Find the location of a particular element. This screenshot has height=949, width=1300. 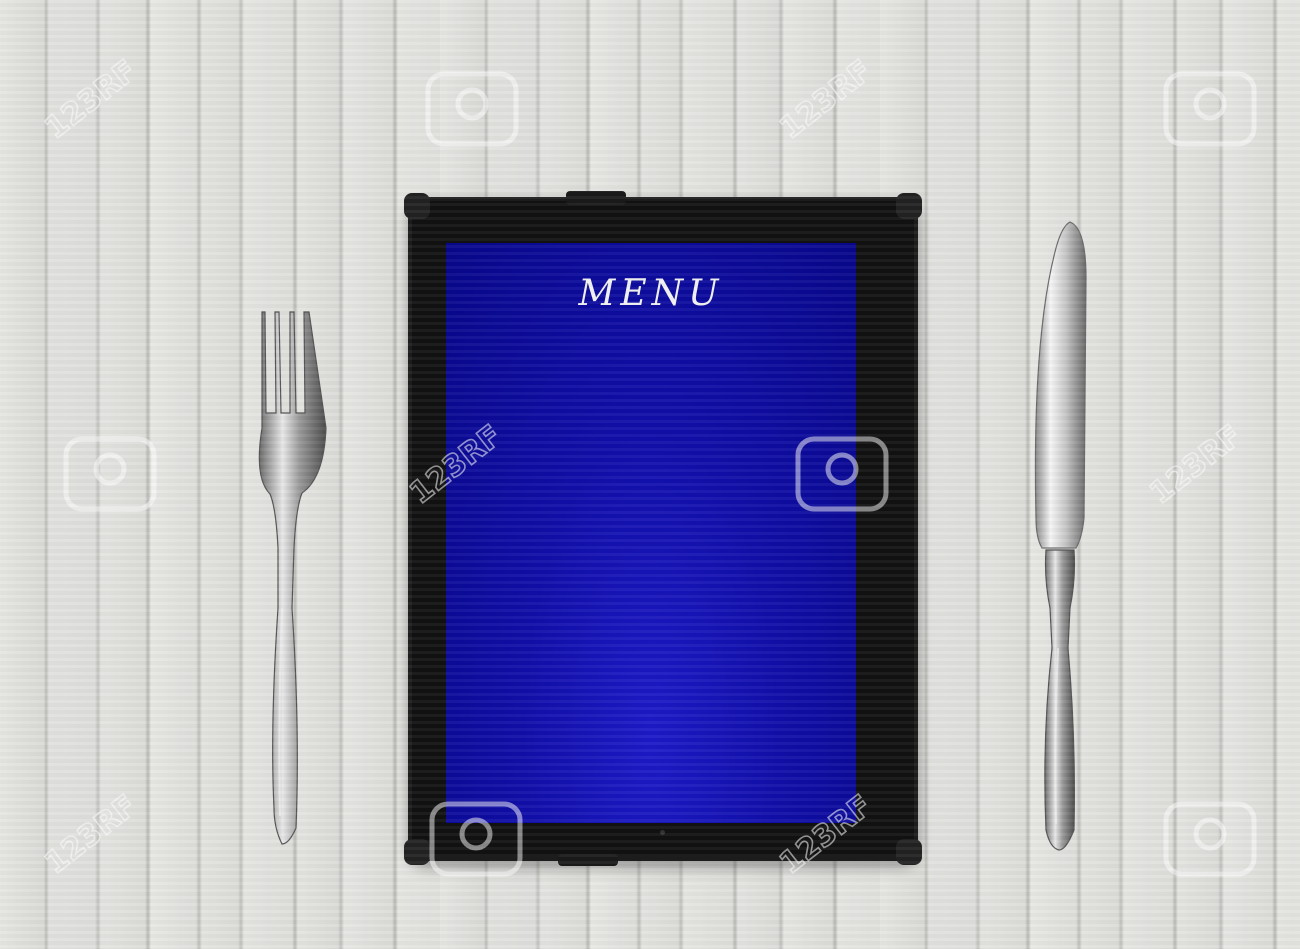

fork-icon is located at coordinates (292, 578).